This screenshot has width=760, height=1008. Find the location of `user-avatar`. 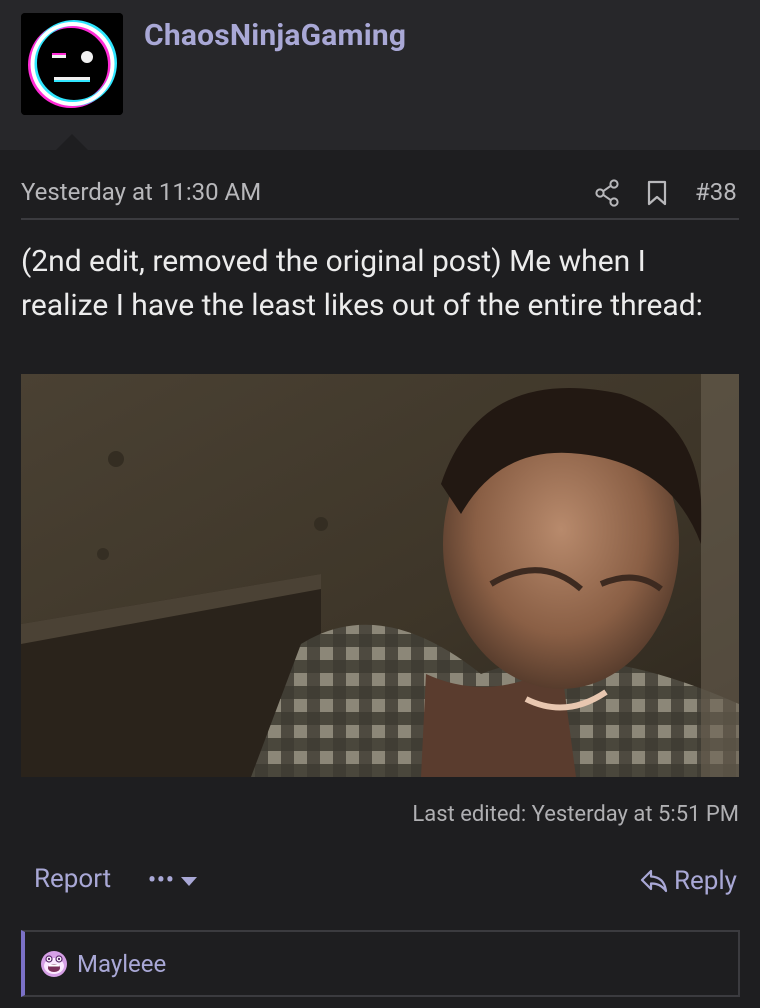

user-avatar is located at coordinates (72, 64).